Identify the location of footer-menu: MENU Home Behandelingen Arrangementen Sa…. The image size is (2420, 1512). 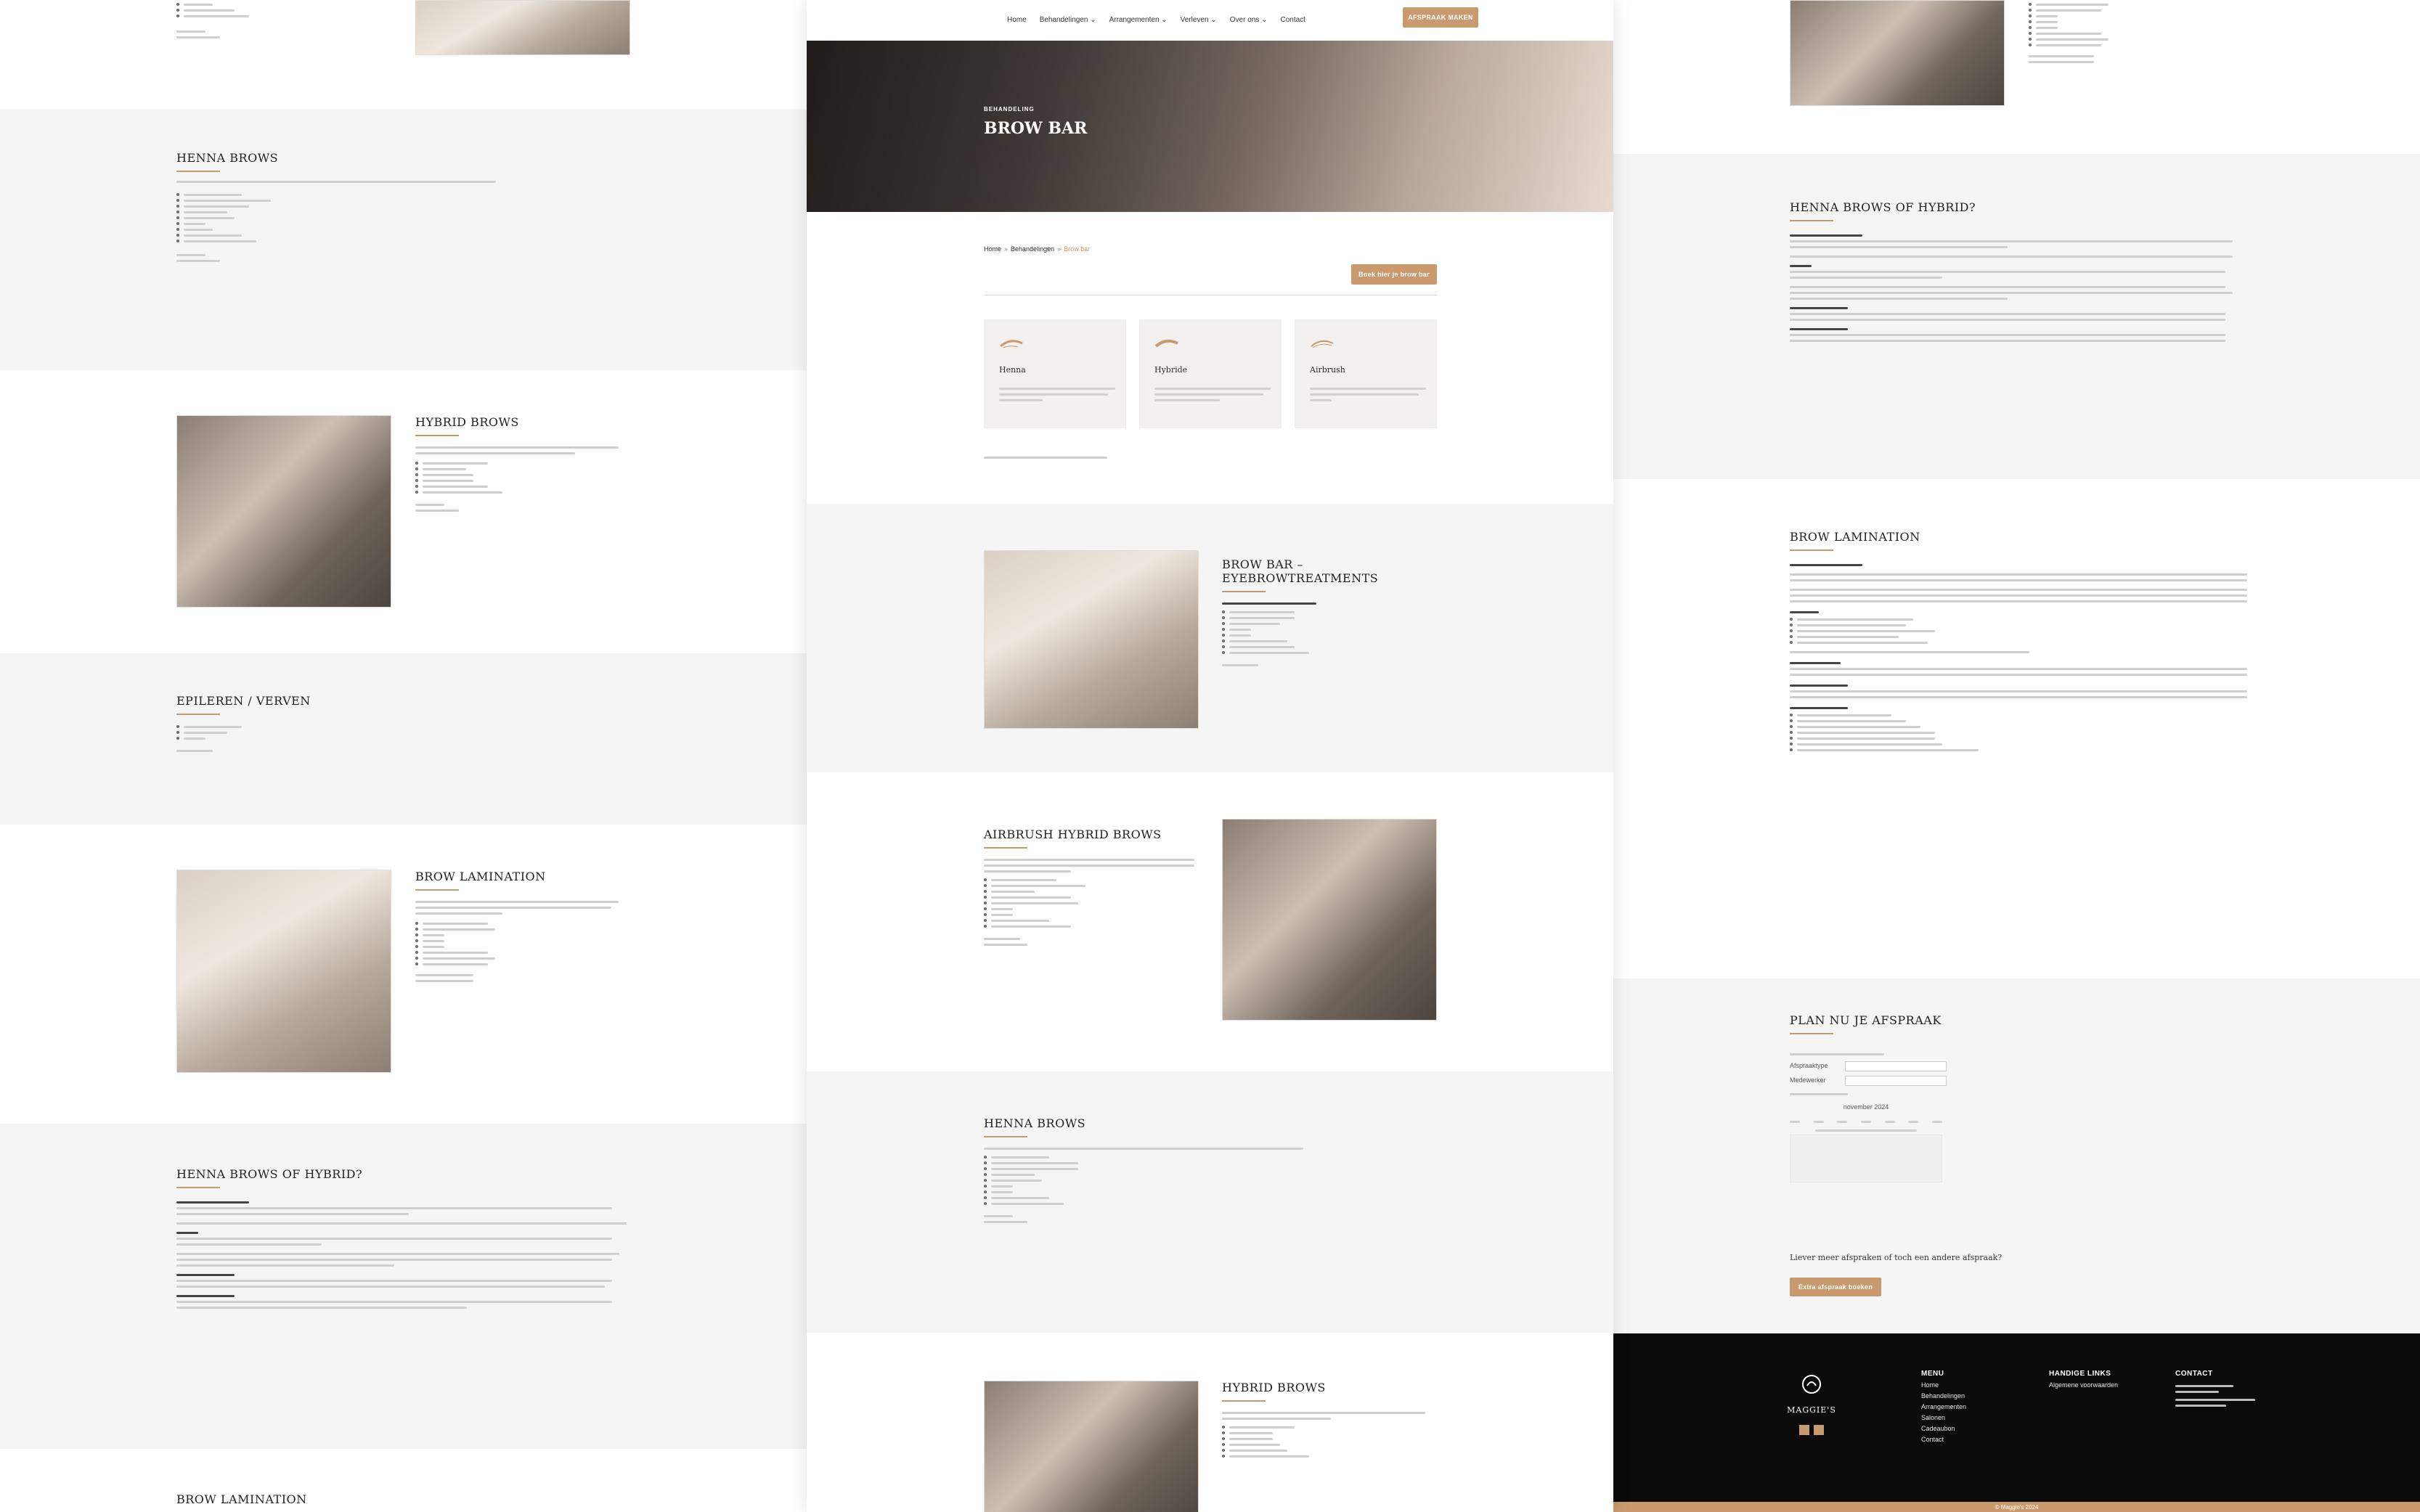
(1943, 1408).